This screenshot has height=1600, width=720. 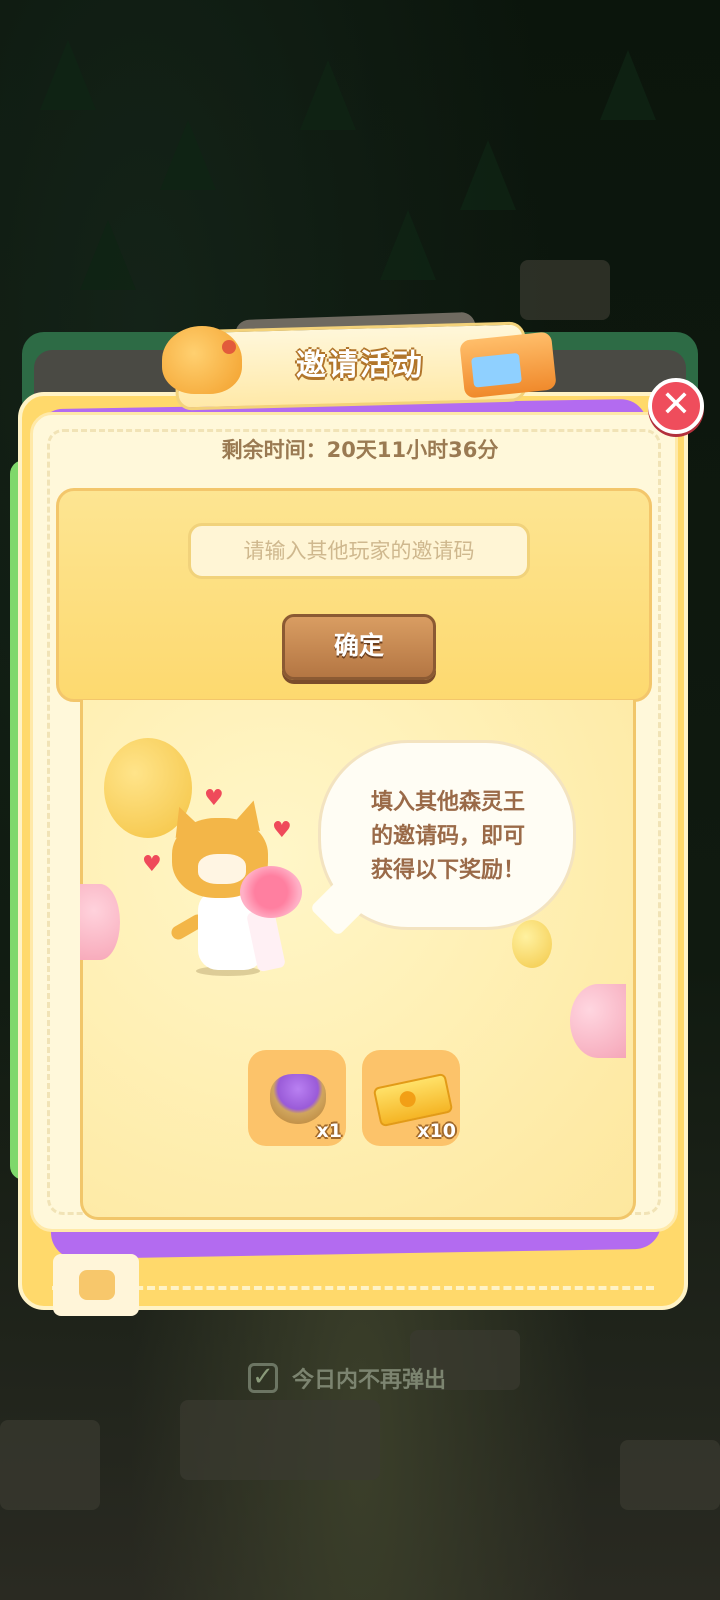 What do you see at coordinates (222, 869) in the screenshot?
I see `cat-face` at bounding box center [222, 869].